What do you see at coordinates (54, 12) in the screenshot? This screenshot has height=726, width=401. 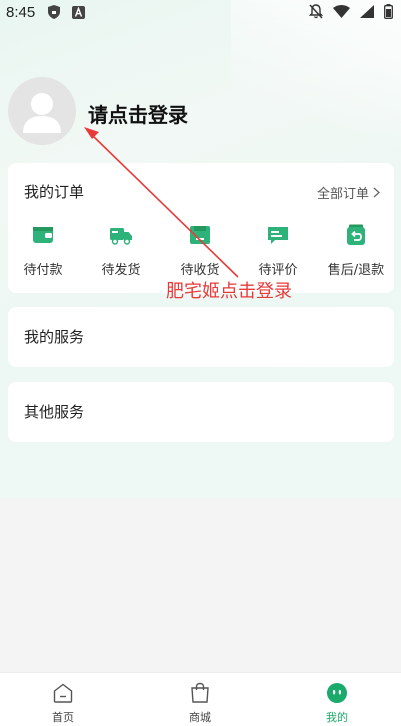 I see `shield-icon` at bounding box center [54, 12].